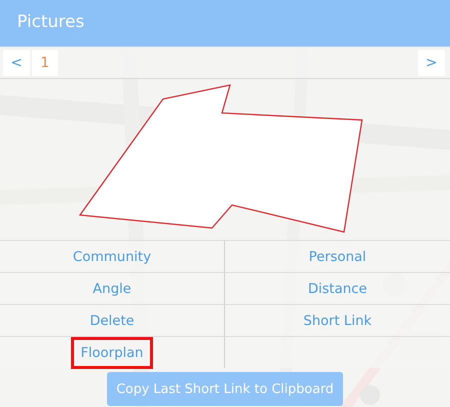 The width and height of the screenshot is (450, 407). Describe the element at coordinates (225, 389) in the screenshot. I see `copy-short-link-button: Copy Last Short Link to Clipboard` at that location.